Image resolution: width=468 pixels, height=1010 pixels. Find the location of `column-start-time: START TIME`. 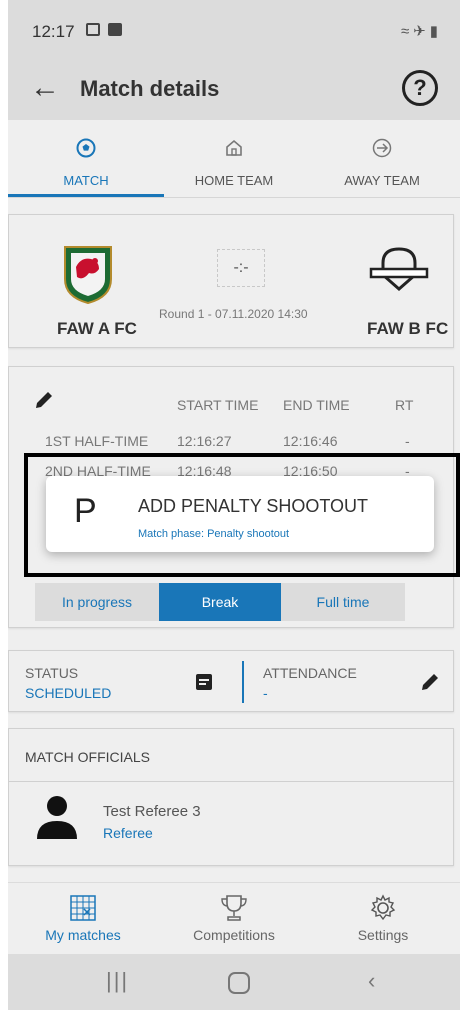

column-start-time: START TIME is located at coordinates (218, 405).